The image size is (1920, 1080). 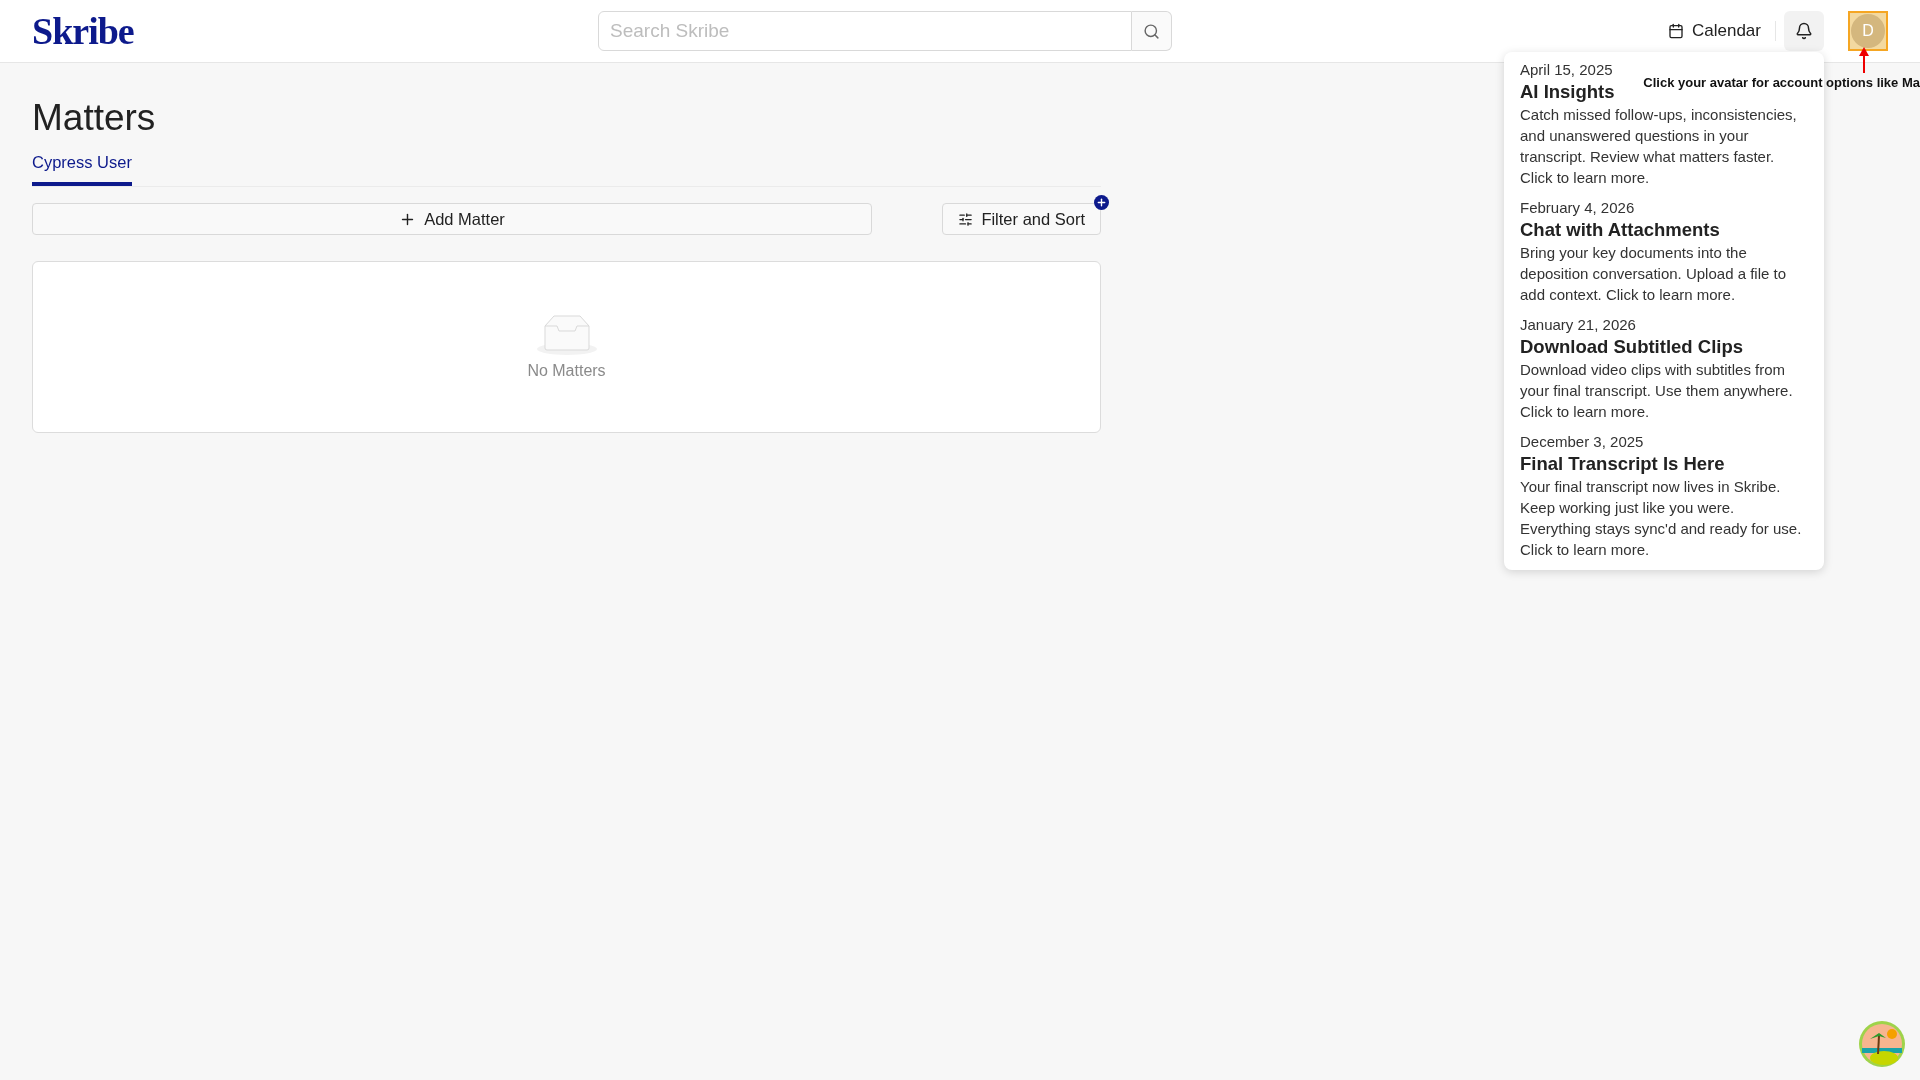 I want to click on search-button, so click(x=1152, y=31).